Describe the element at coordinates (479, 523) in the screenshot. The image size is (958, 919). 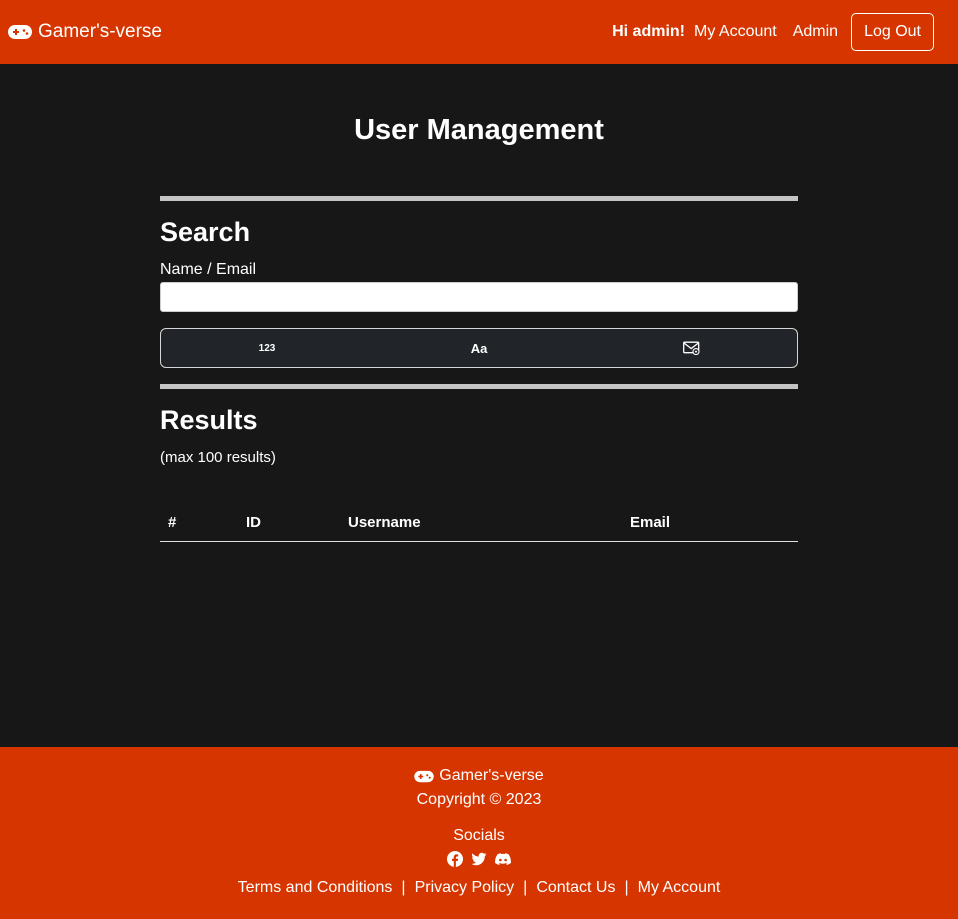
I see `results-table: # ID Username Email` at that location.